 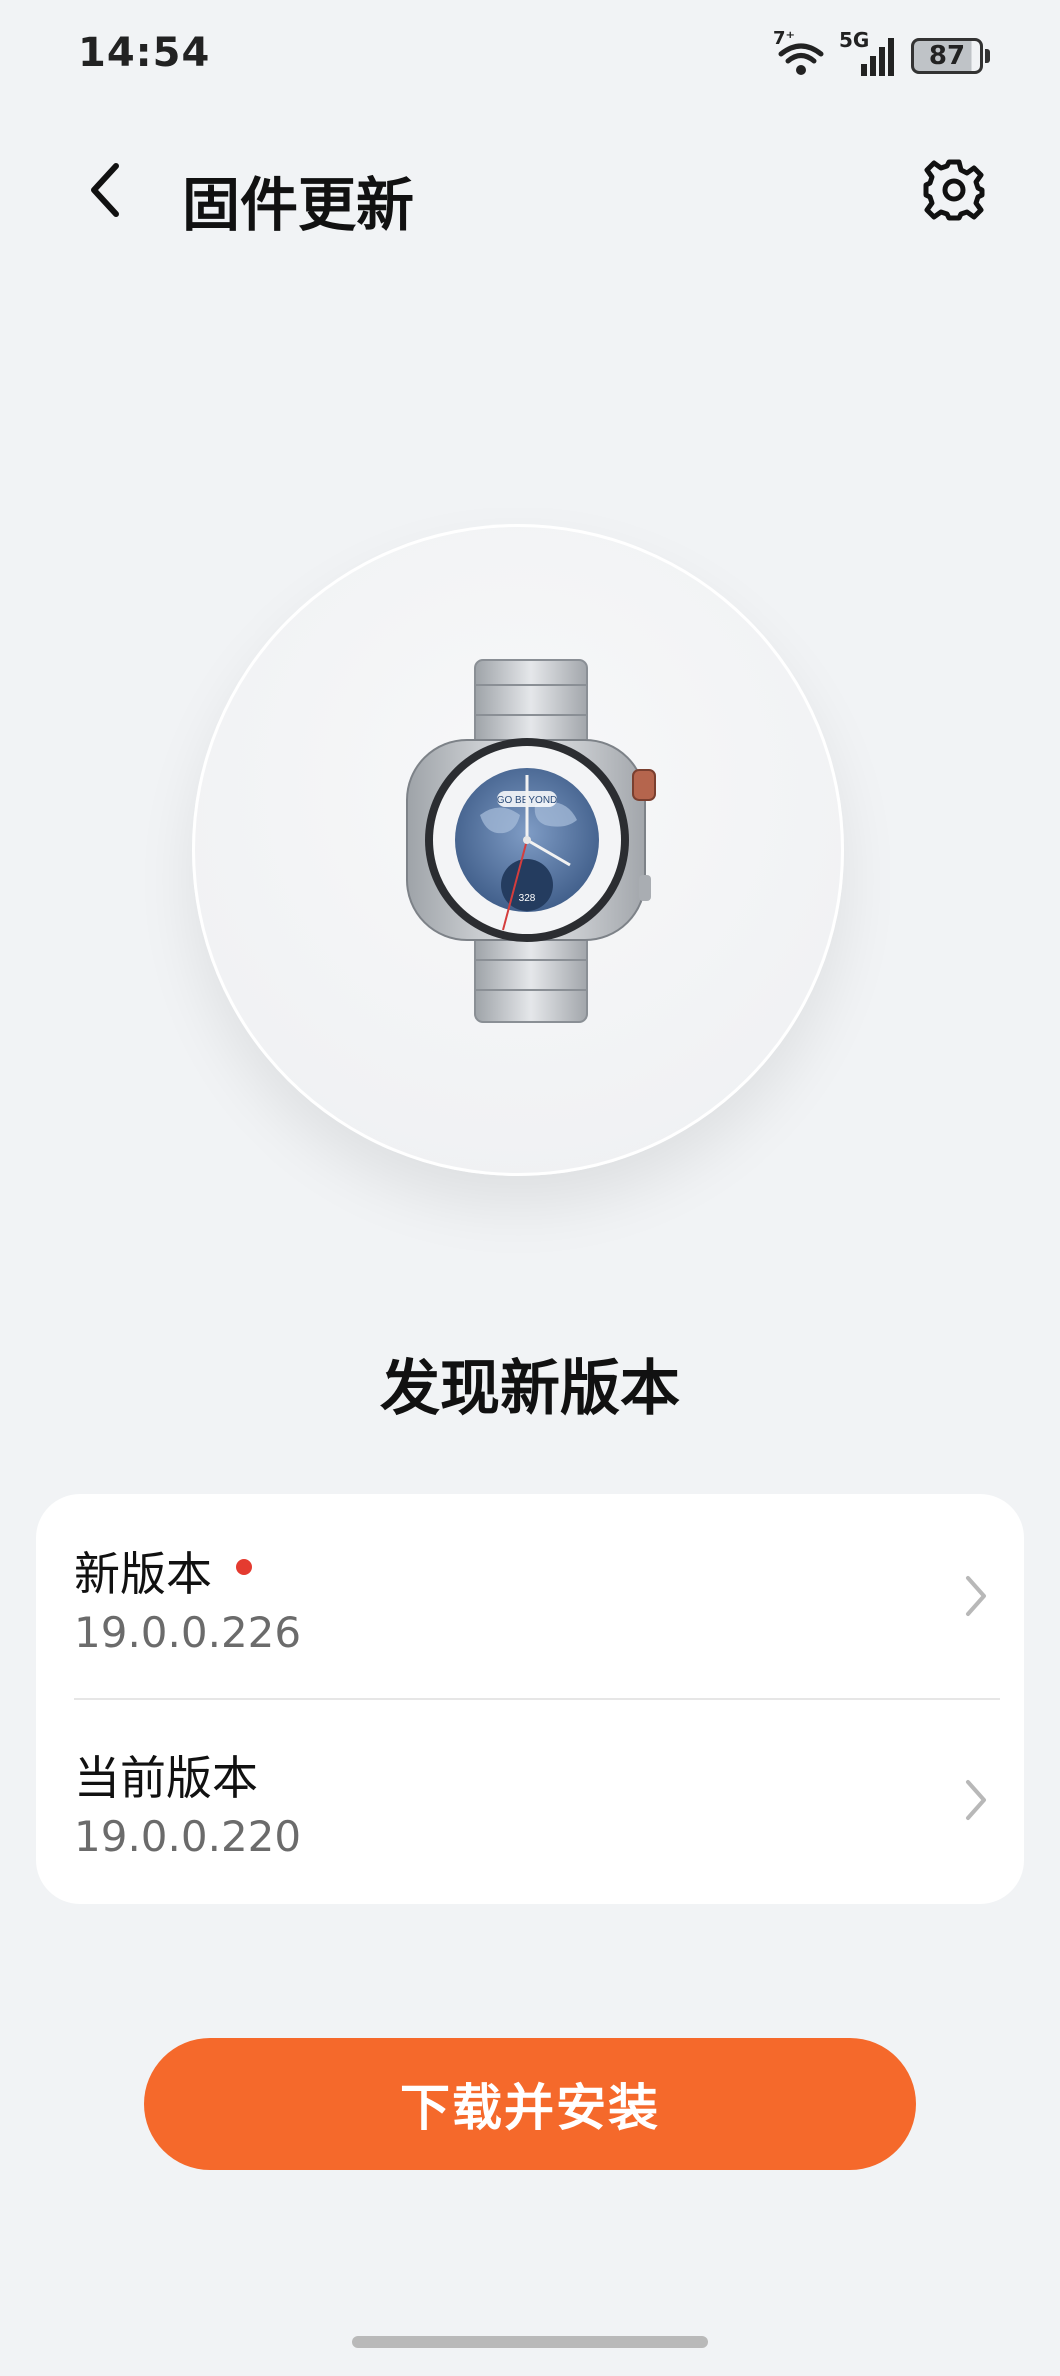 I want to click on settings-button, so click(x=954, y=190).